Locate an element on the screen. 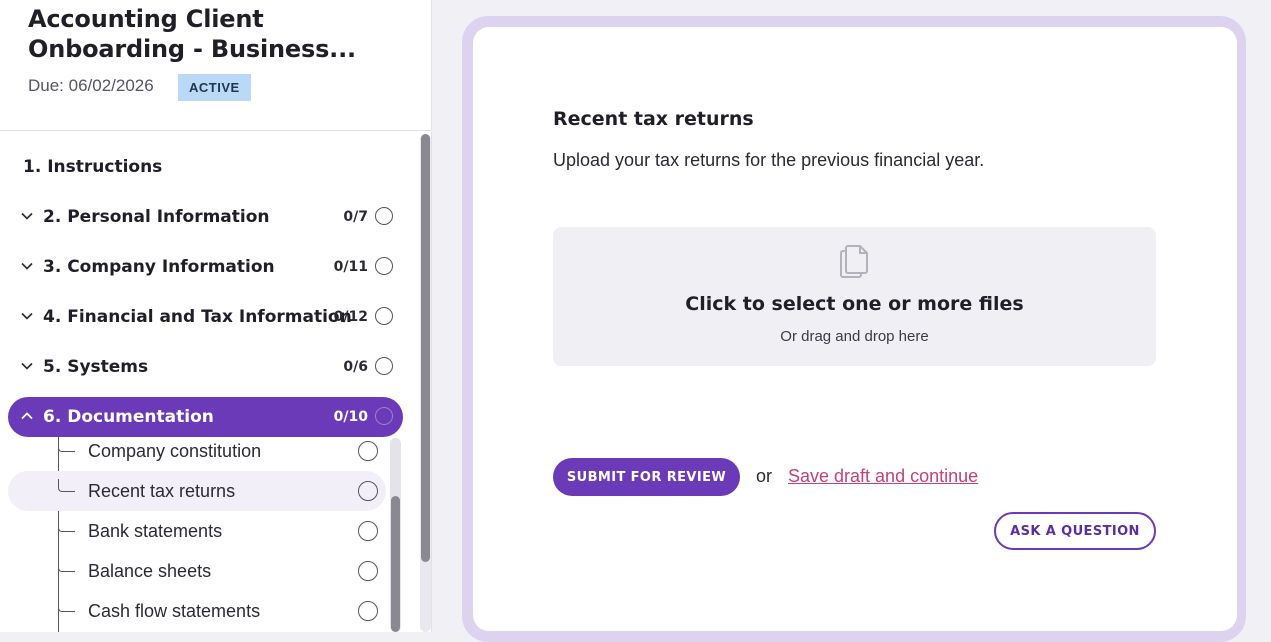 This screenshot has height=642, width=1271. sidebar-item-instructions: 1. Instructions is located at coordinates (205, 167).